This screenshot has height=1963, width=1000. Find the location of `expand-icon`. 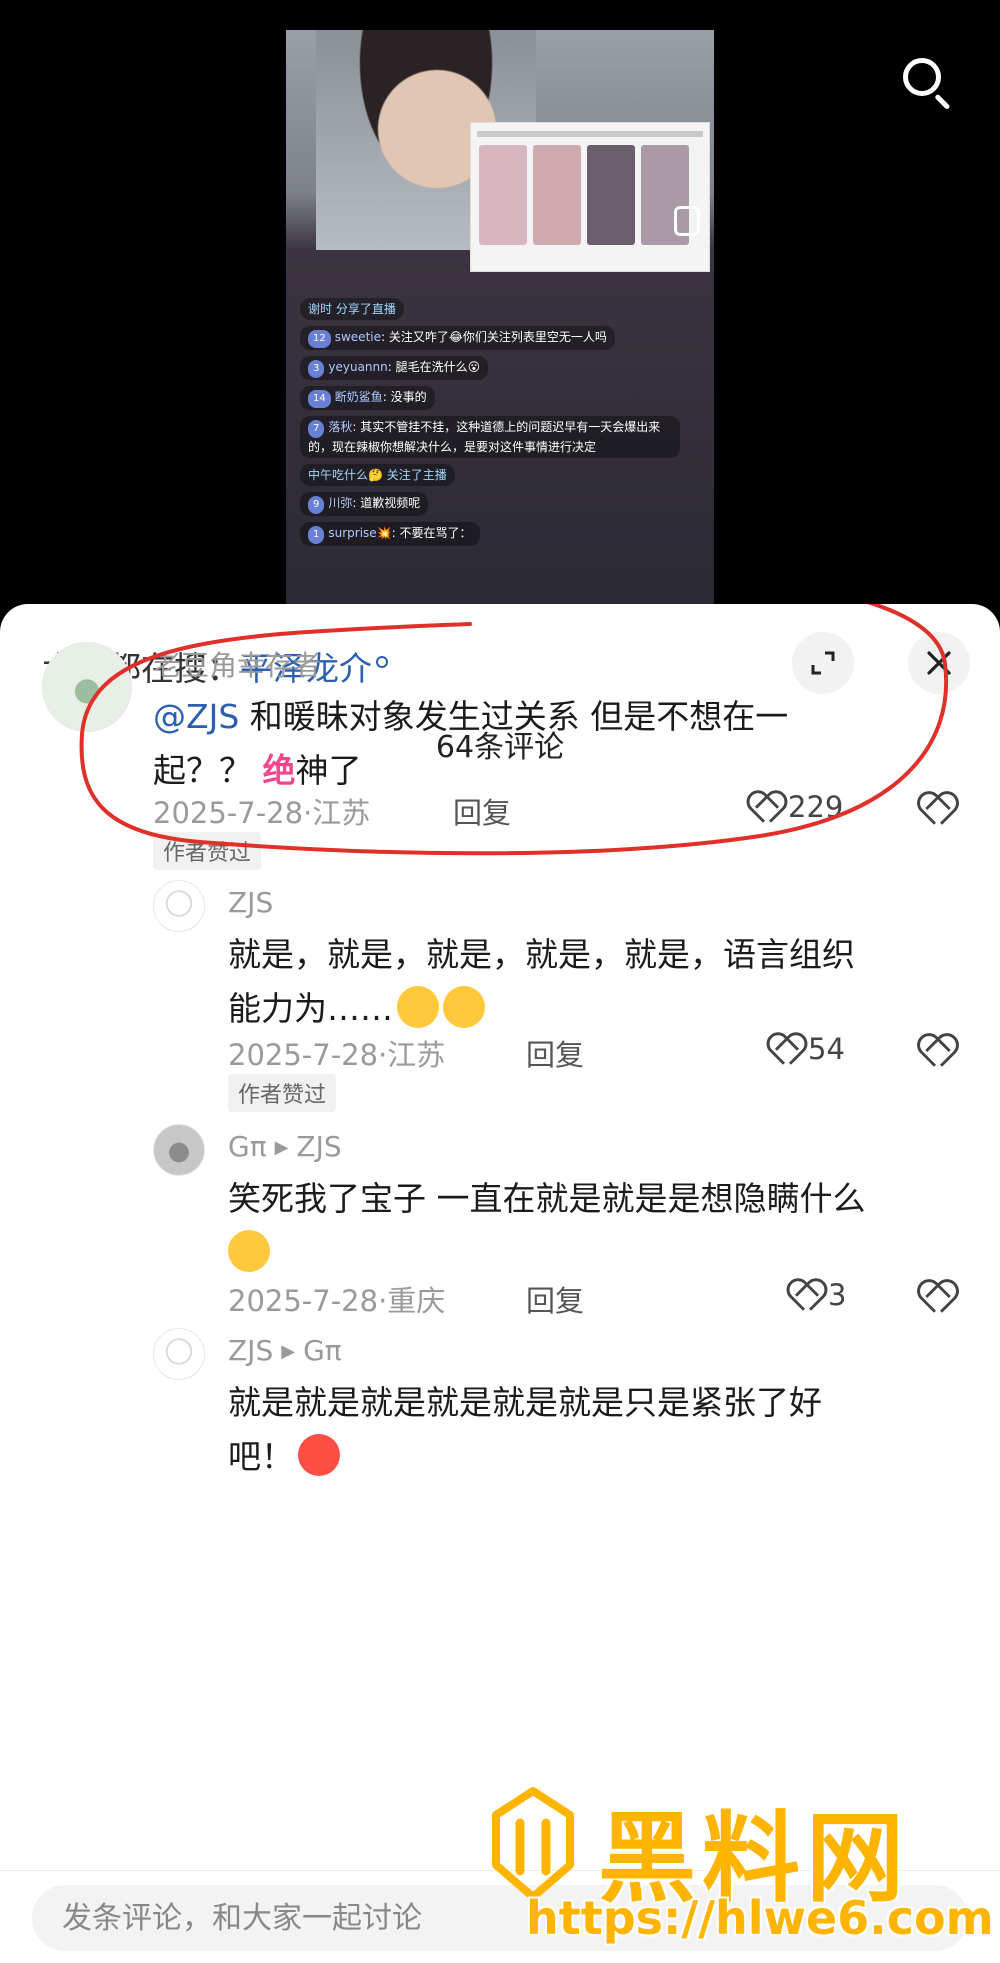

expand-icon is located at coordinates (823, 663).